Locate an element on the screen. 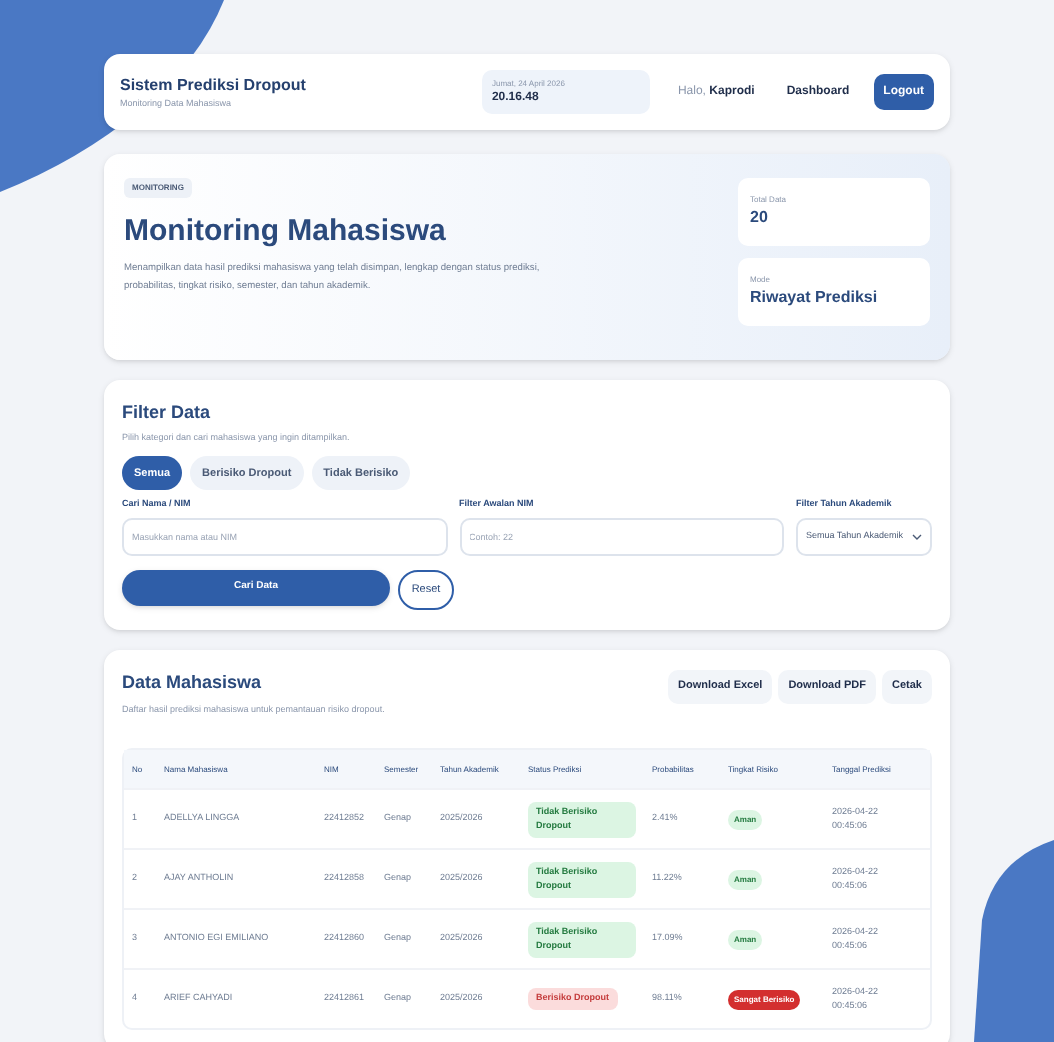 This screenshot has width=1054, height=1042. chevron-down-icon is located at coordinates (917, 537).